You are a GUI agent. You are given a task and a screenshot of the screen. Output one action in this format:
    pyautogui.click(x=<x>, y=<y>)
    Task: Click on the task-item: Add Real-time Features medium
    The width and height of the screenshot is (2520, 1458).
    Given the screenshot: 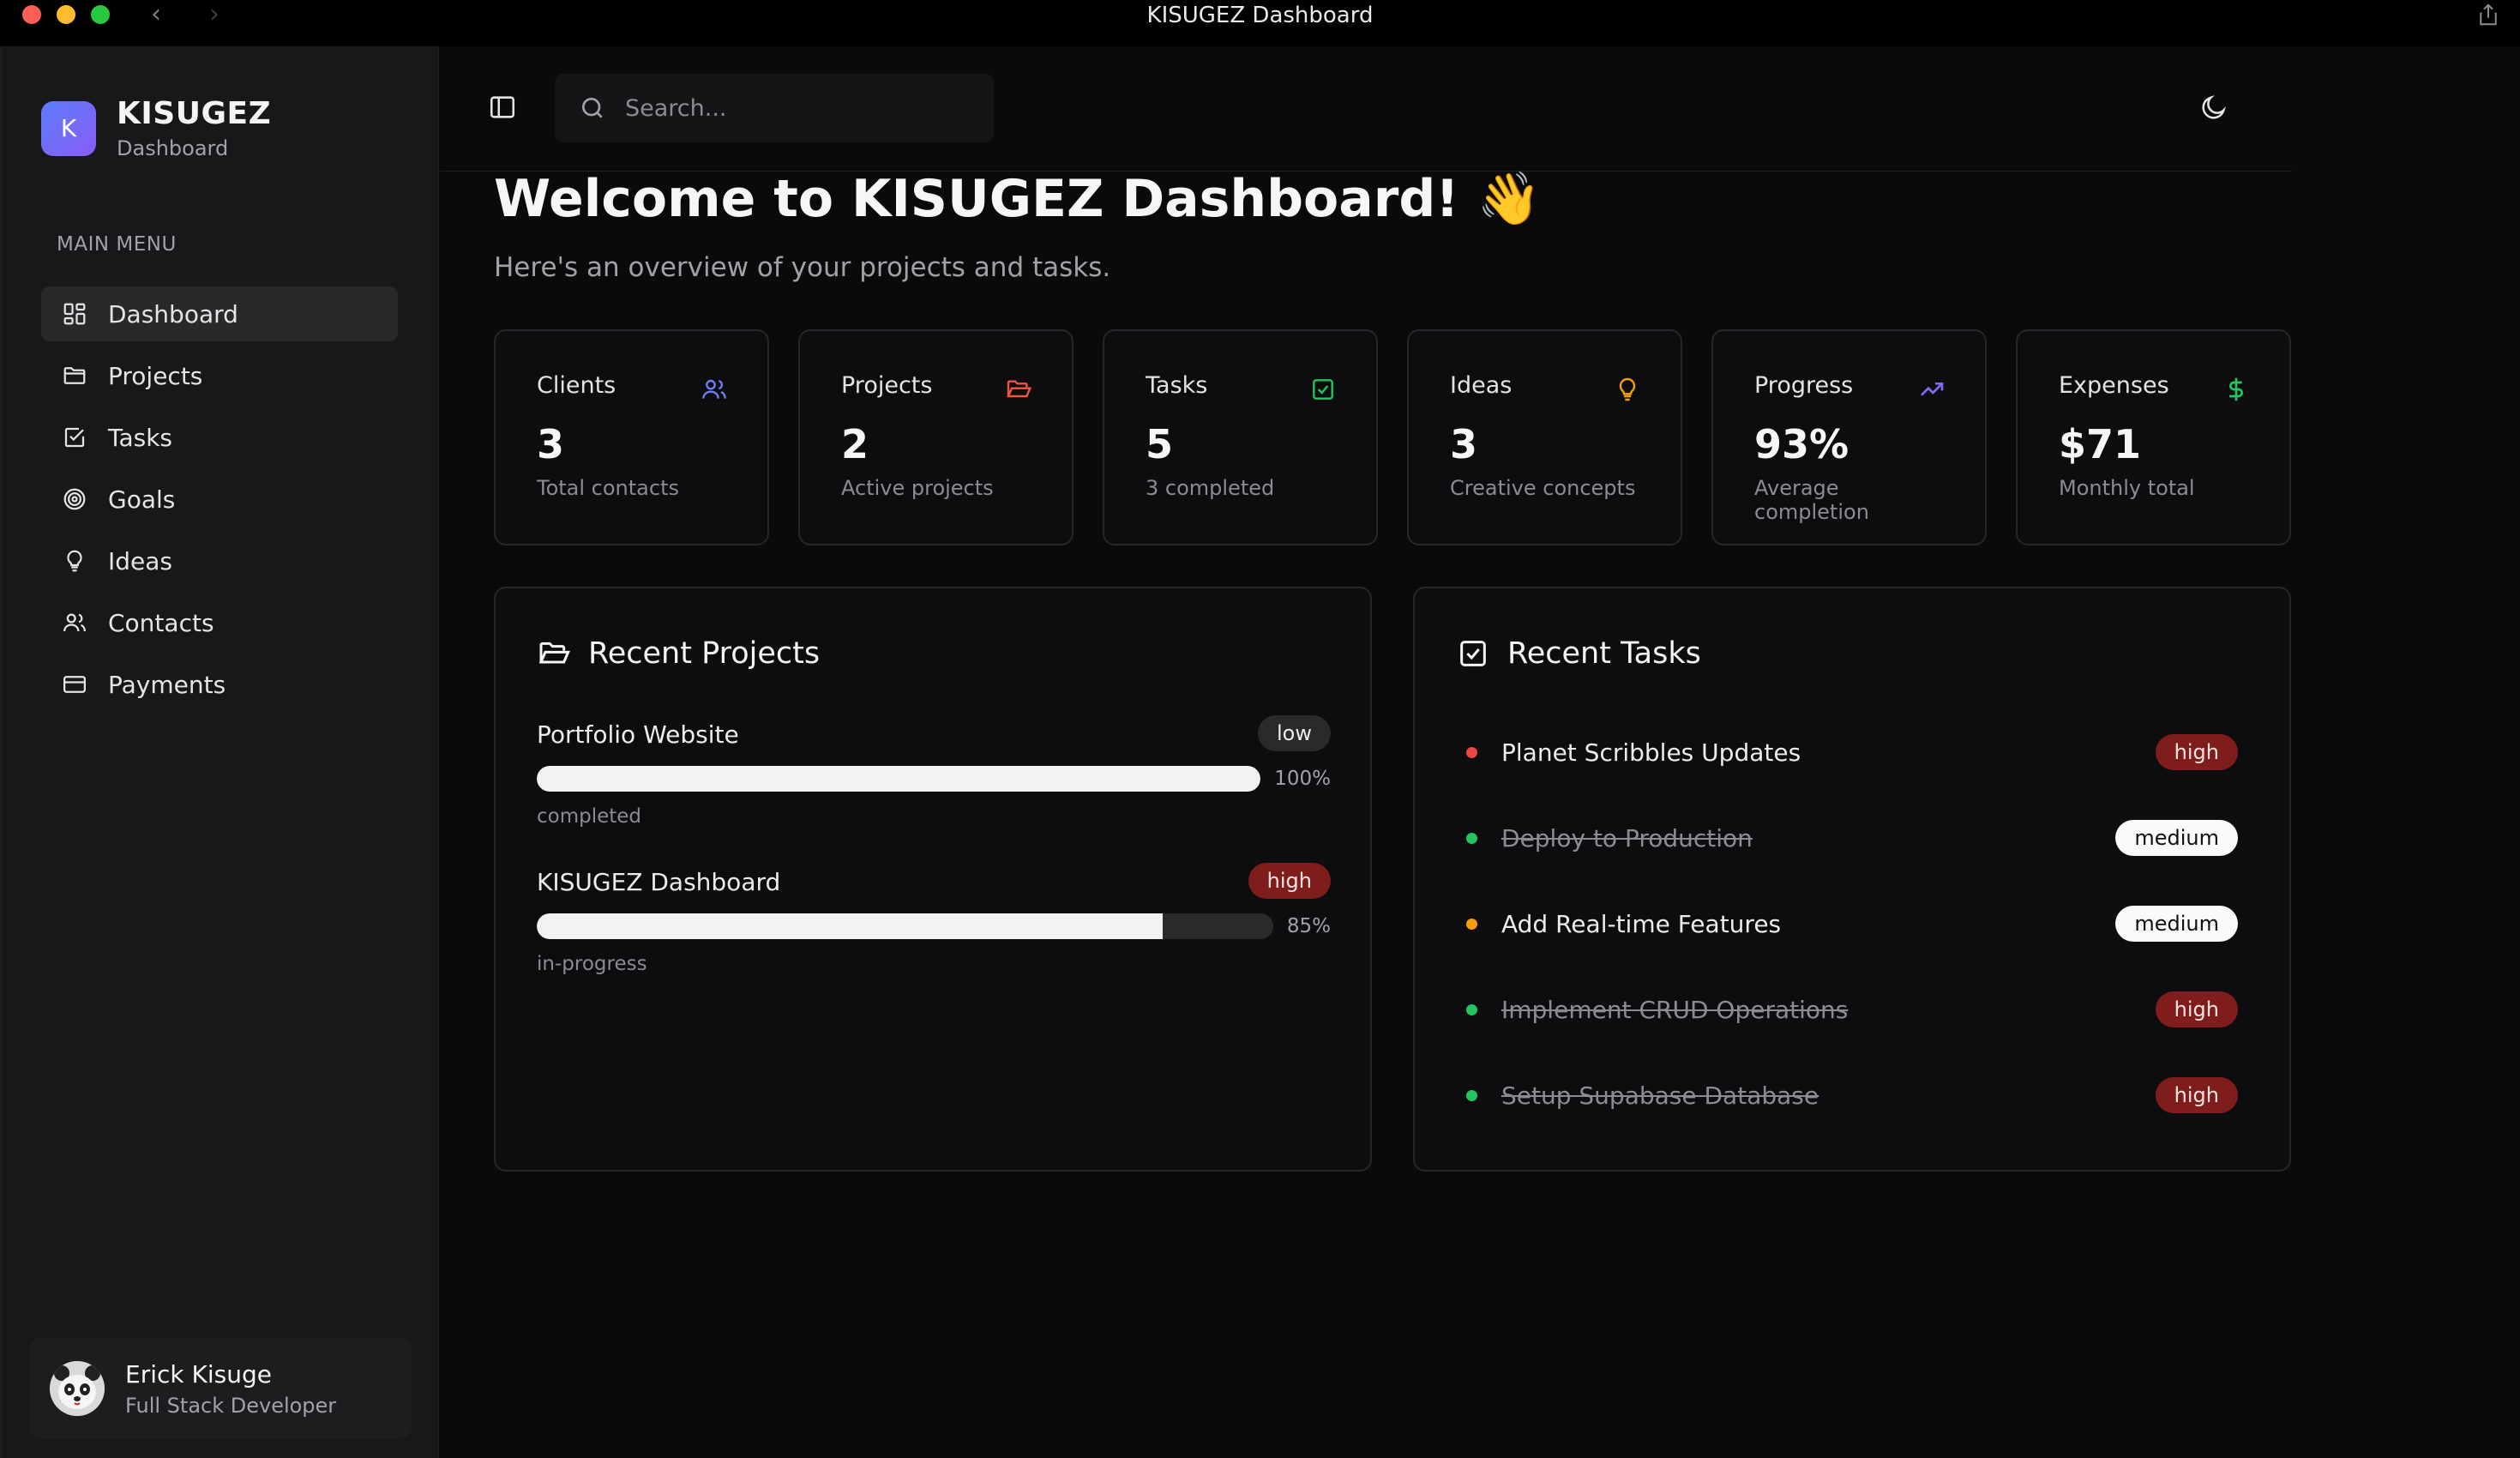 What is the action you would take?
    pyautogui.click(x=1852, y=924)
    